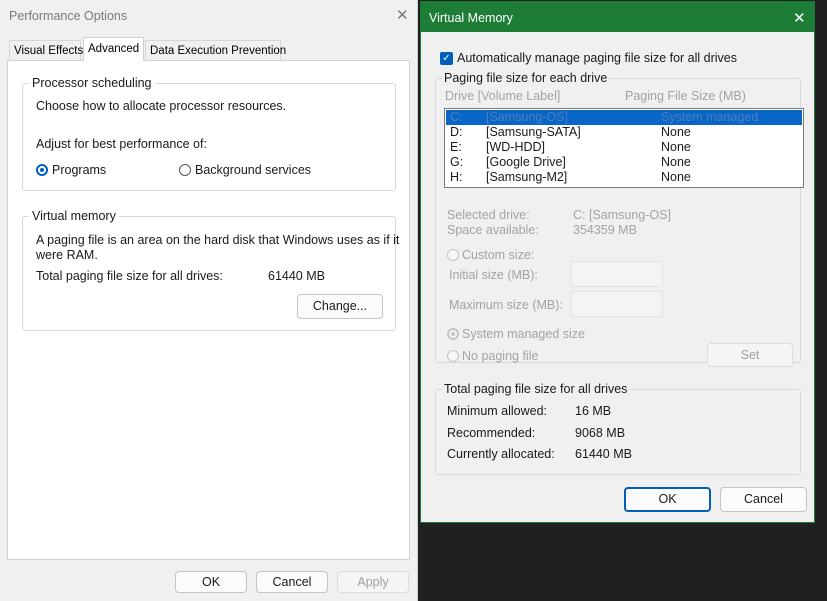 The height and width of the screenshot is (601, 827). I want to click on tab-data-execution-prevention: Data Execution Prevention, so click(215, 50).